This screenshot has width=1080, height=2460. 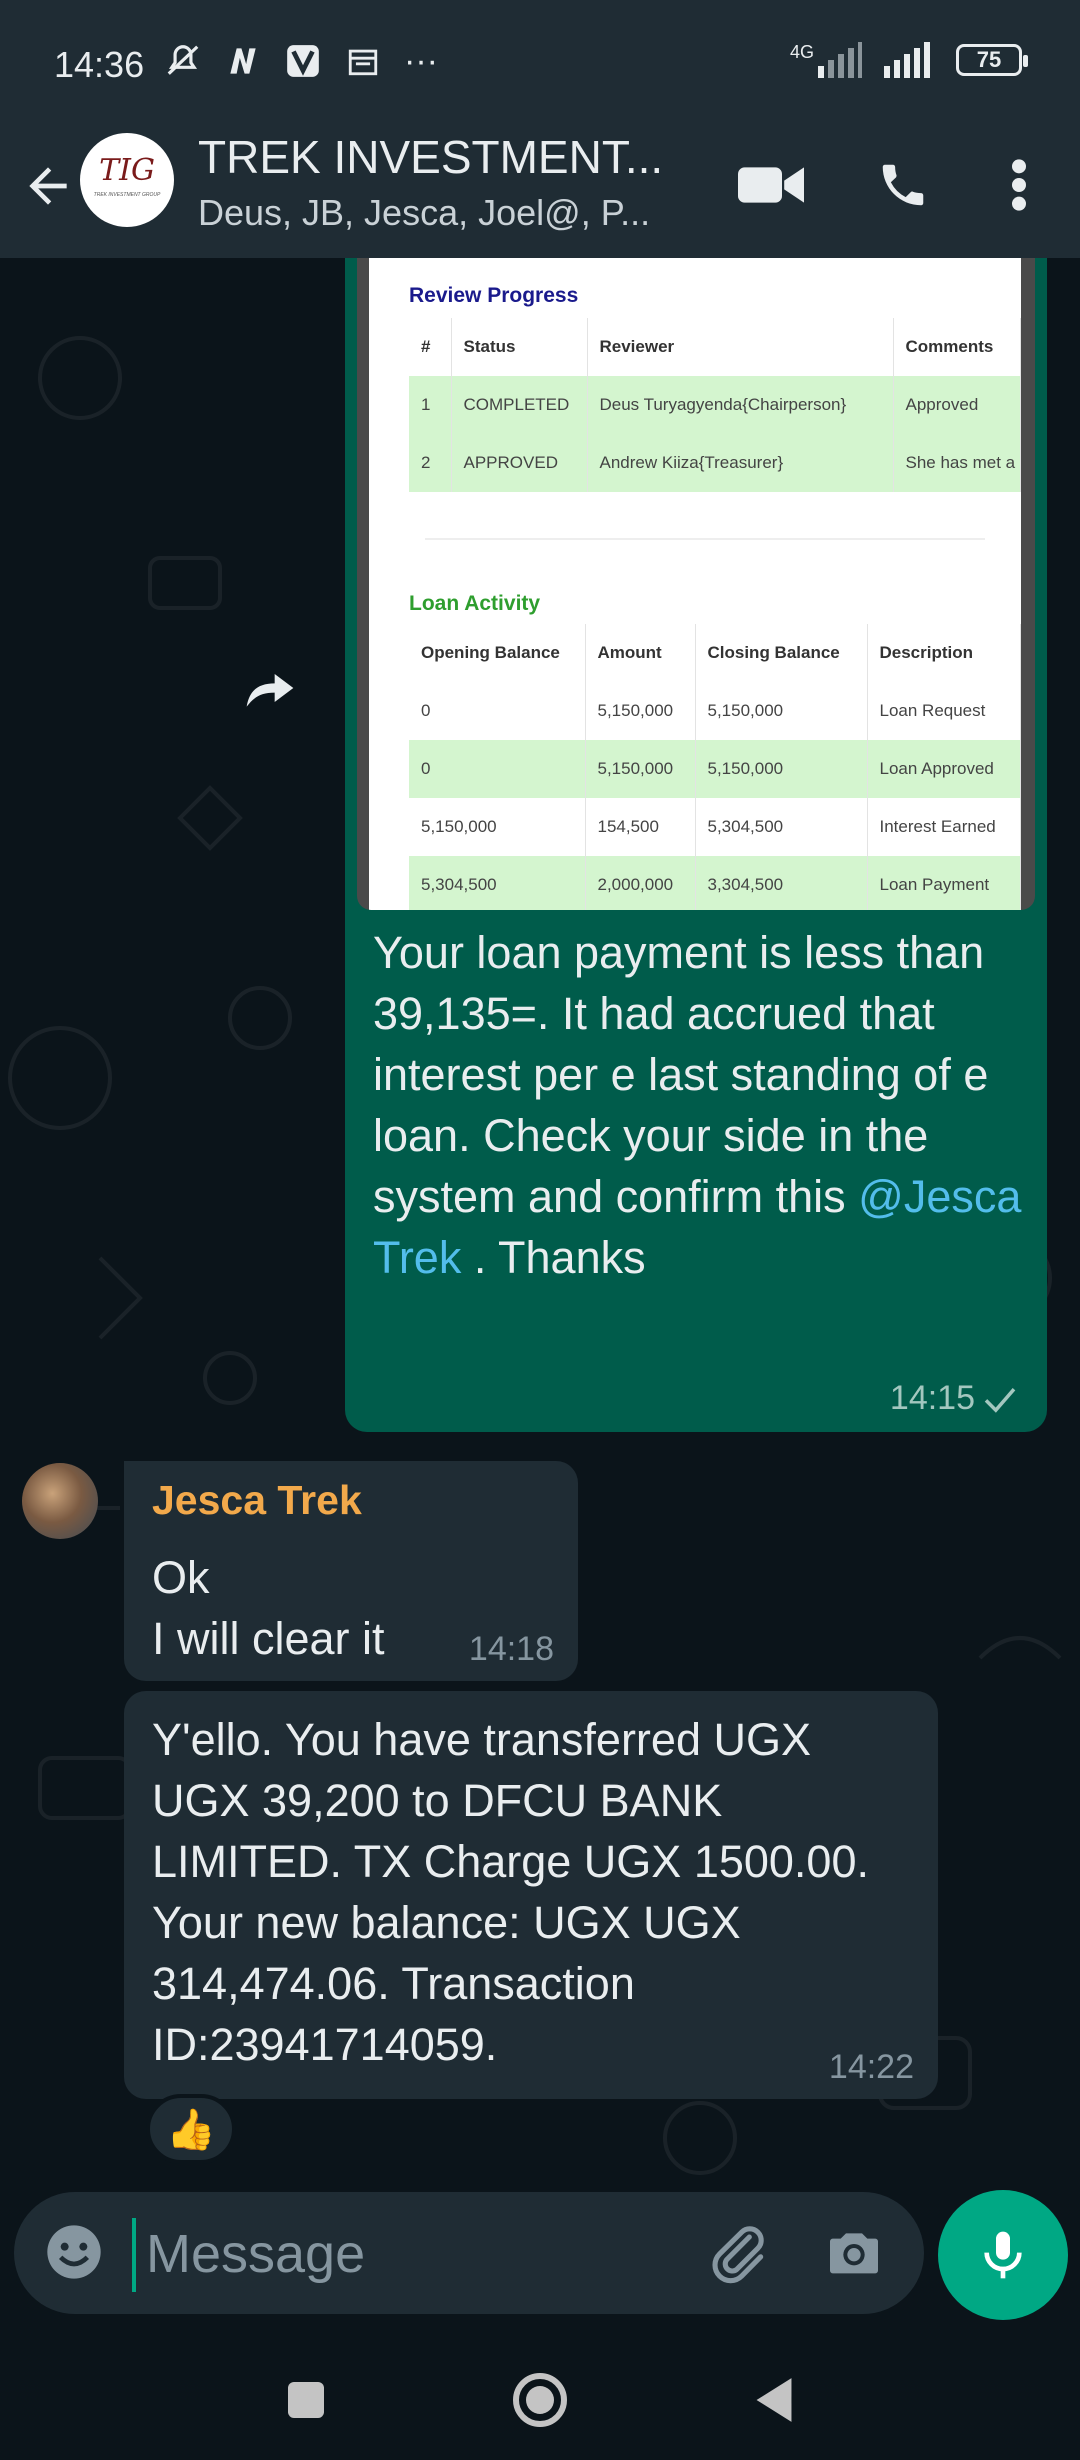 I want to click on notification-icons: ···, so click(x=301, y=61).